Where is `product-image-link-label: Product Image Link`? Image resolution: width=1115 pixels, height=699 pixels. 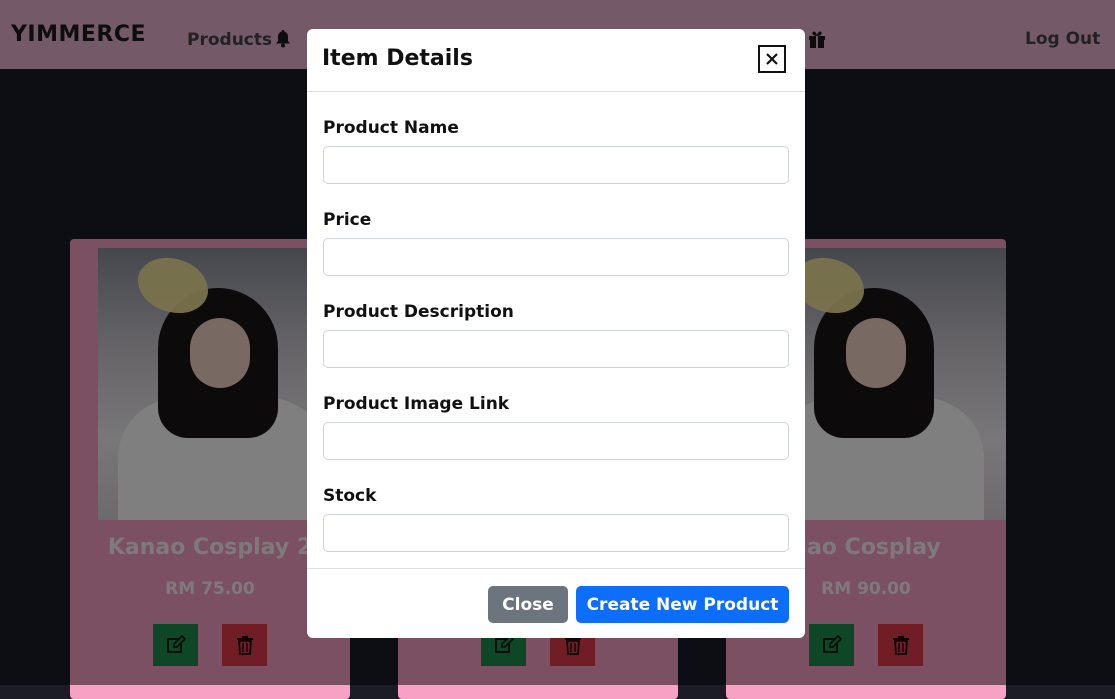
product-image-link-label: Product Image Link is located at coordinates (416, 404).